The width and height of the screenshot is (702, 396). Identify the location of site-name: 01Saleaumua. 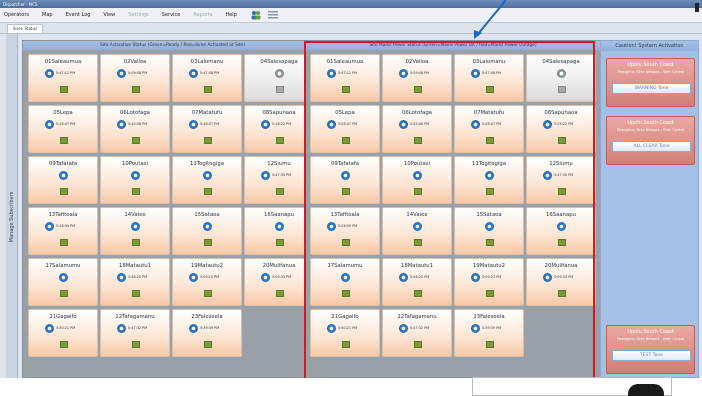
(63, 62).